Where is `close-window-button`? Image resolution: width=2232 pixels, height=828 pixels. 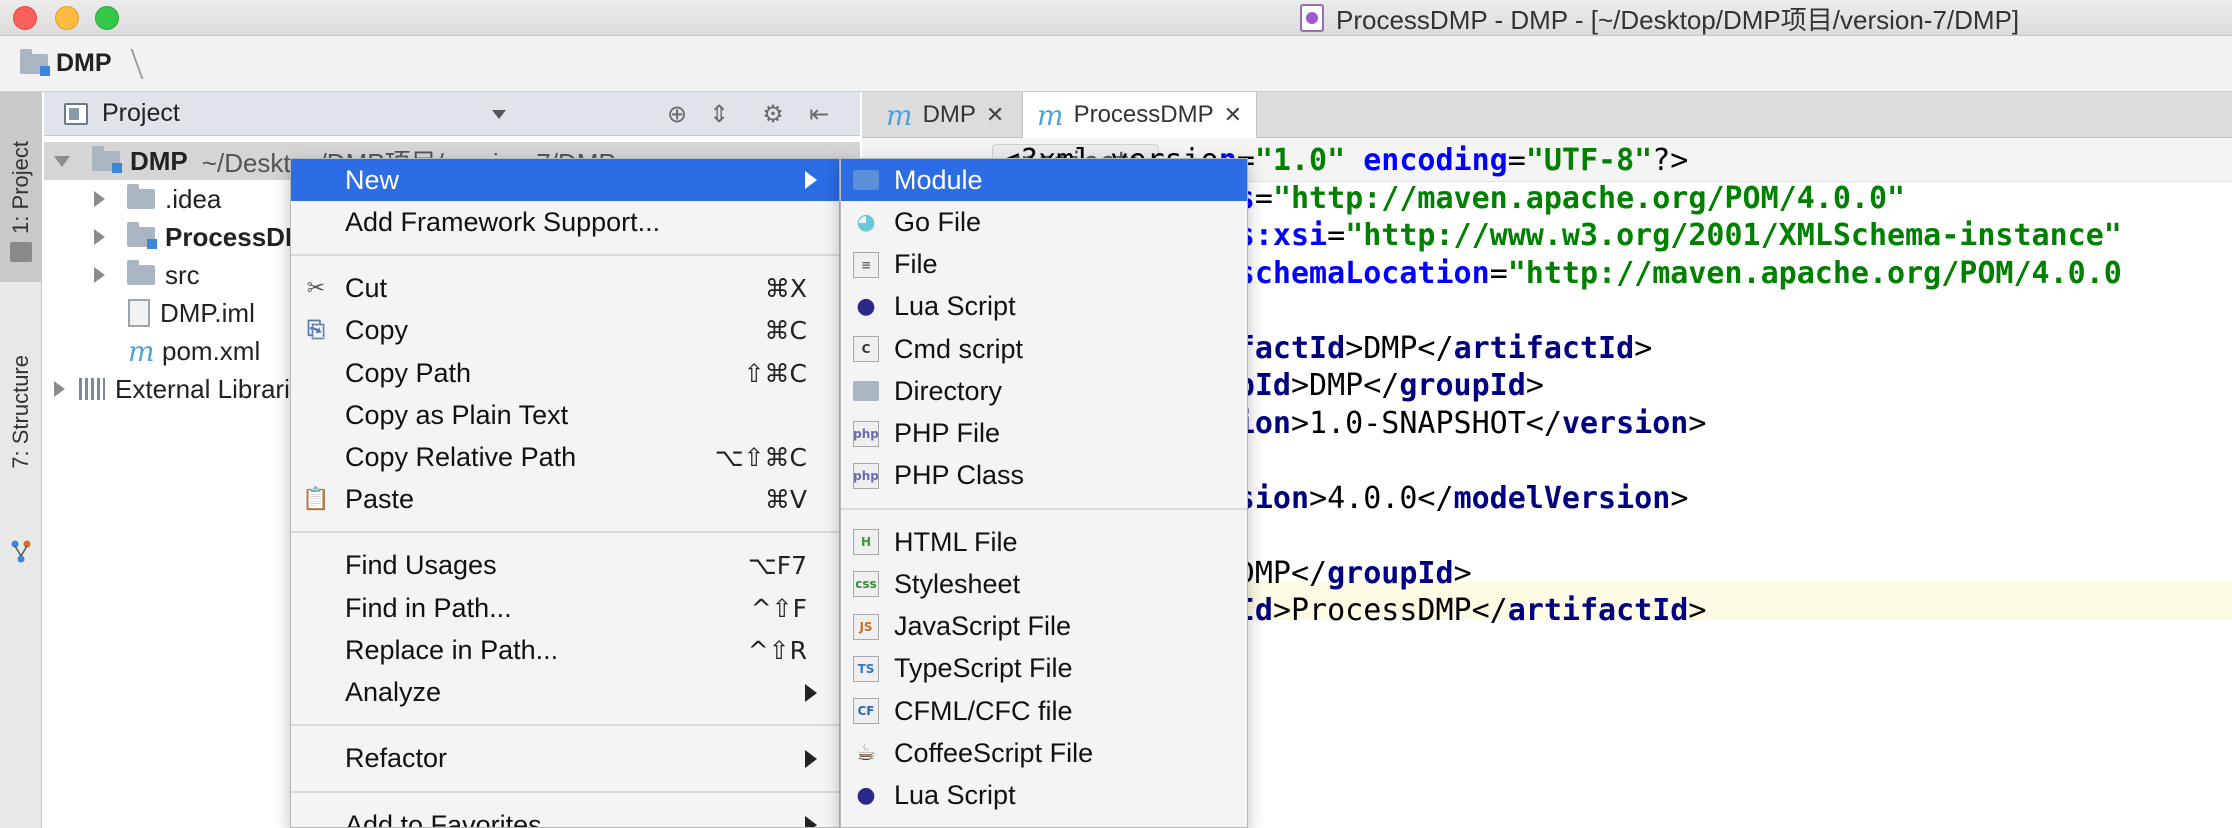 close-window-button is located at coordinates (25, 18).